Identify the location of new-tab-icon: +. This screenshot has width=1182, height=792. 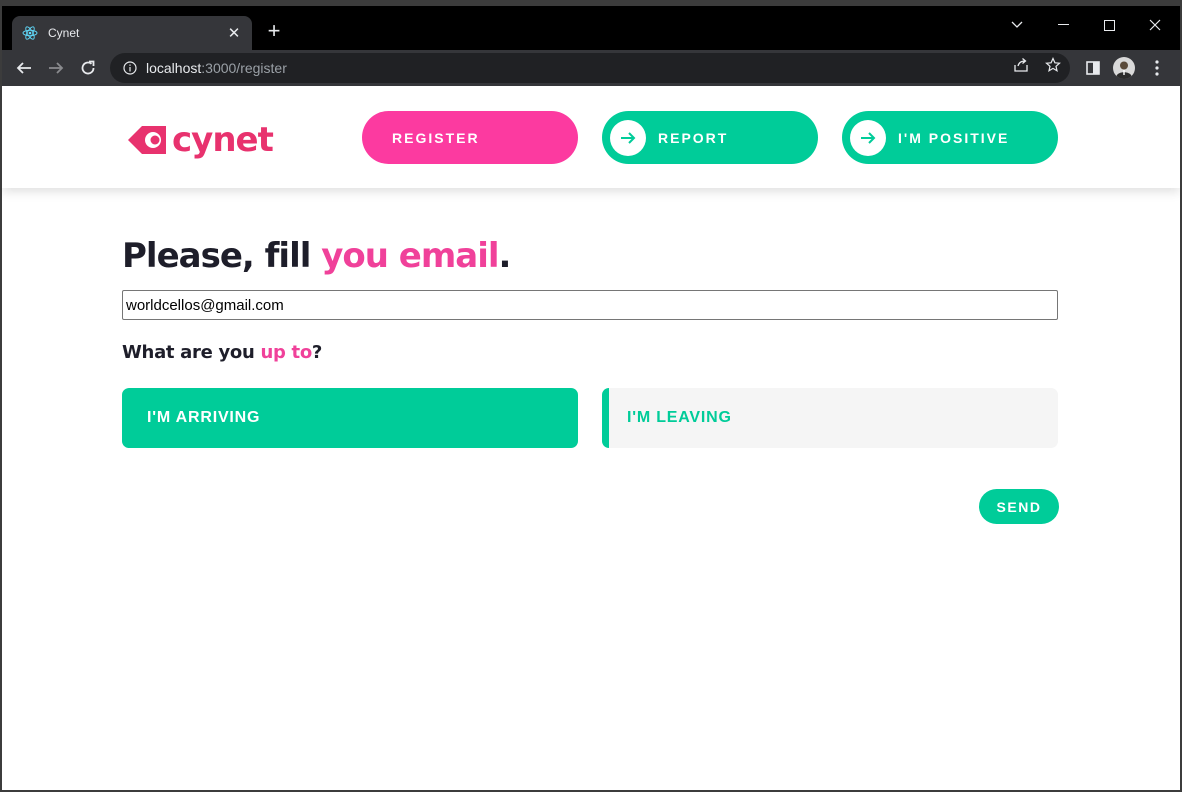
(274, 32).